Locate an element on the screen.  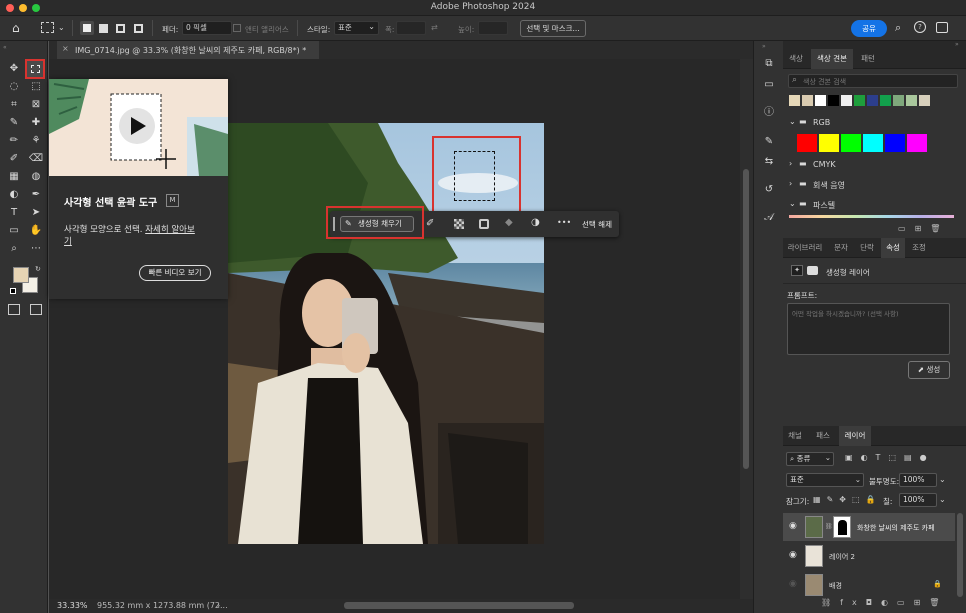
height-input is located at coordinates (493, 28).